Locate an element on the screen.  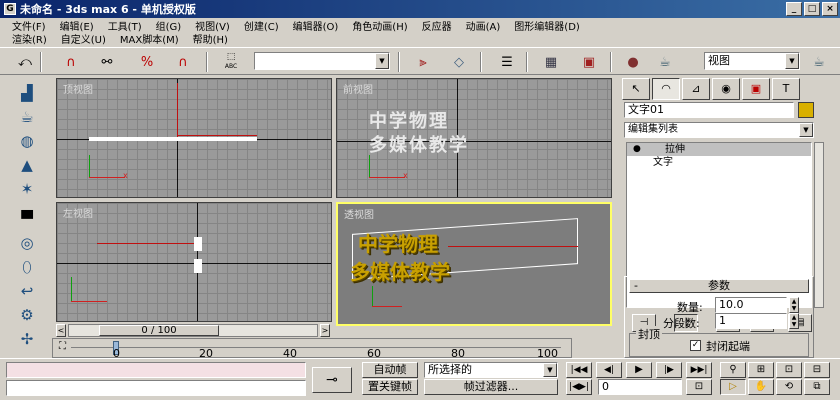
schematic-view-icon: ▣ is located at coordinates (589, 62).